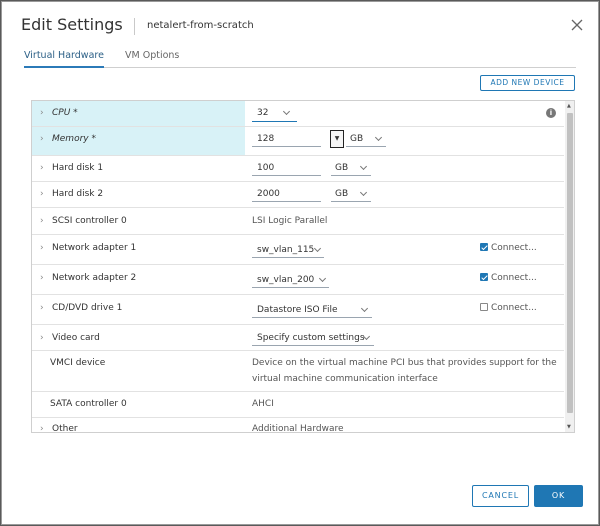 Image resolution: width=600 pixels, height=526 pixels. What do you see at coordinates (87, 308) in the screenshot?
I see `cd-dvd-drive-label: CD/DVD drive 1` at bounding box center [87, 308].